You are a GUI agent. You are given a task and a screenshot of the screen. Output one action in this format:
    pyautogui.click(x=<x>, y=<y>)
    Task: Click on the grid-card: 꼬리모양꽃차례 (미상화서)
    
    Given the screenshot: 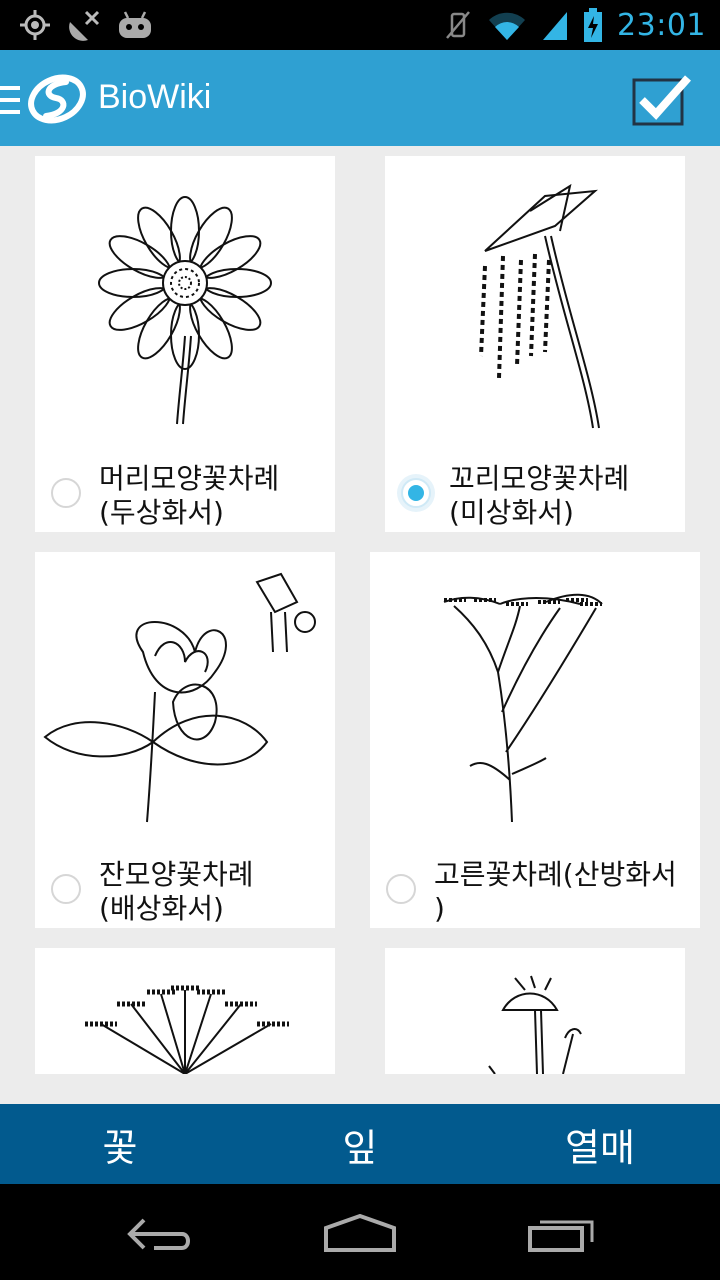 What is the action you would take?
    pyautogui.click(x=535, y=344)
    